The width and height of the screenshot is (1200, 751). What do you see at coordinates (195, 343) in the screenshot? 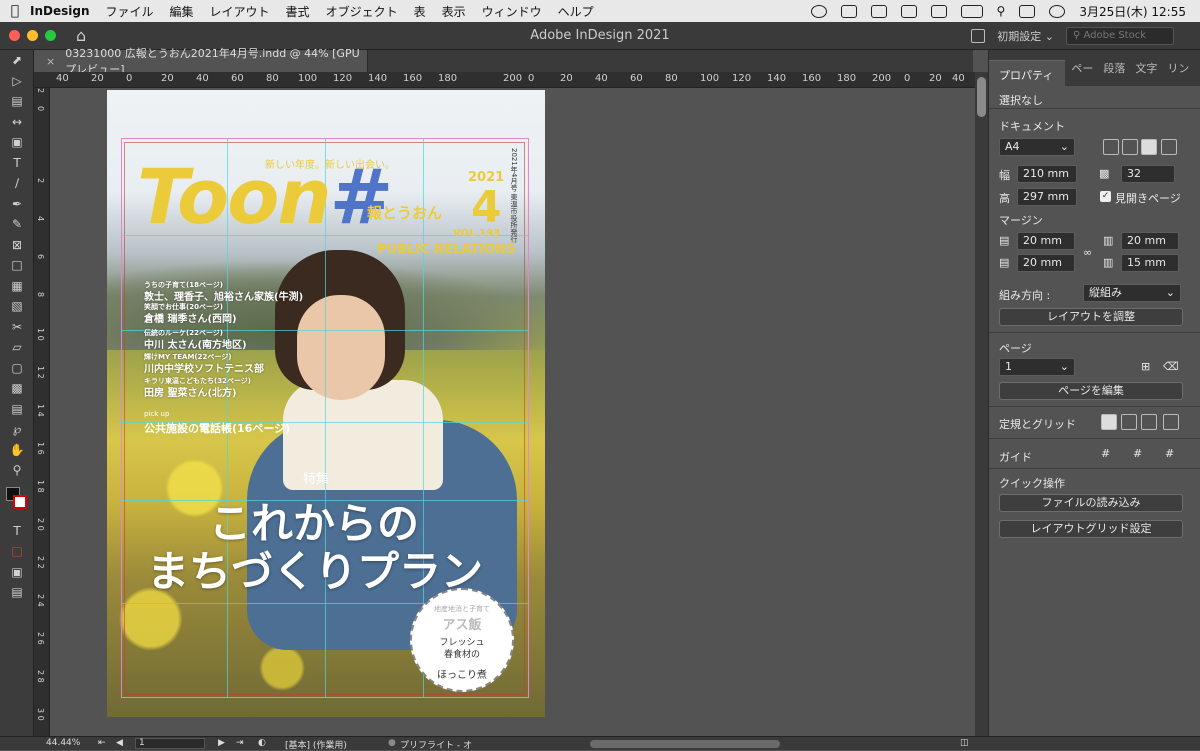
I see `toc-main: 中川 太さん(南方地区)` at bounding box center [195, 343].